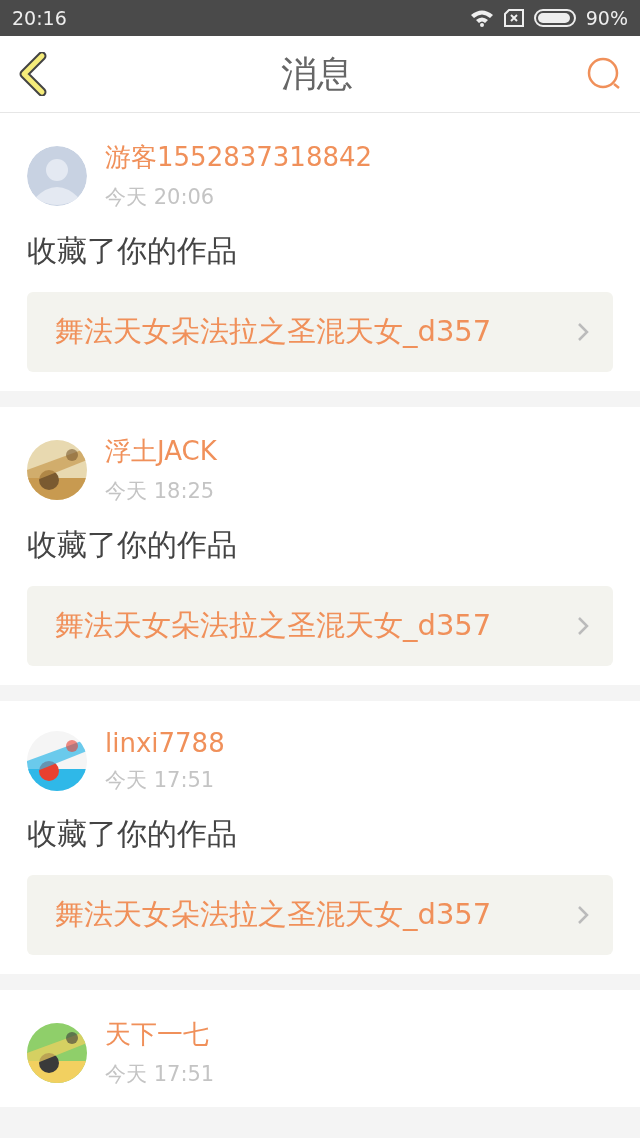 The width and height of the screenshot is (640, 1138). I want to click on user-name: 天下一七, so click(160, 1034).